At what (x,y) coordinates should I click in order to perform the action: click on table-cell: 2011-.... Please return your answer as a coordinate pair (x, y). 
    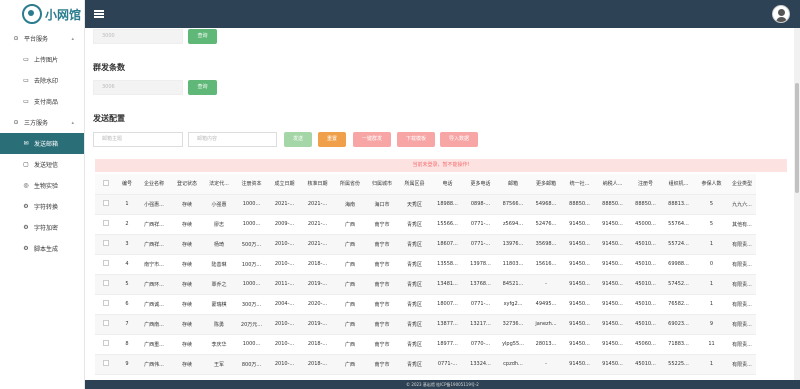
    Looking at the image, I should click on (284, 284).